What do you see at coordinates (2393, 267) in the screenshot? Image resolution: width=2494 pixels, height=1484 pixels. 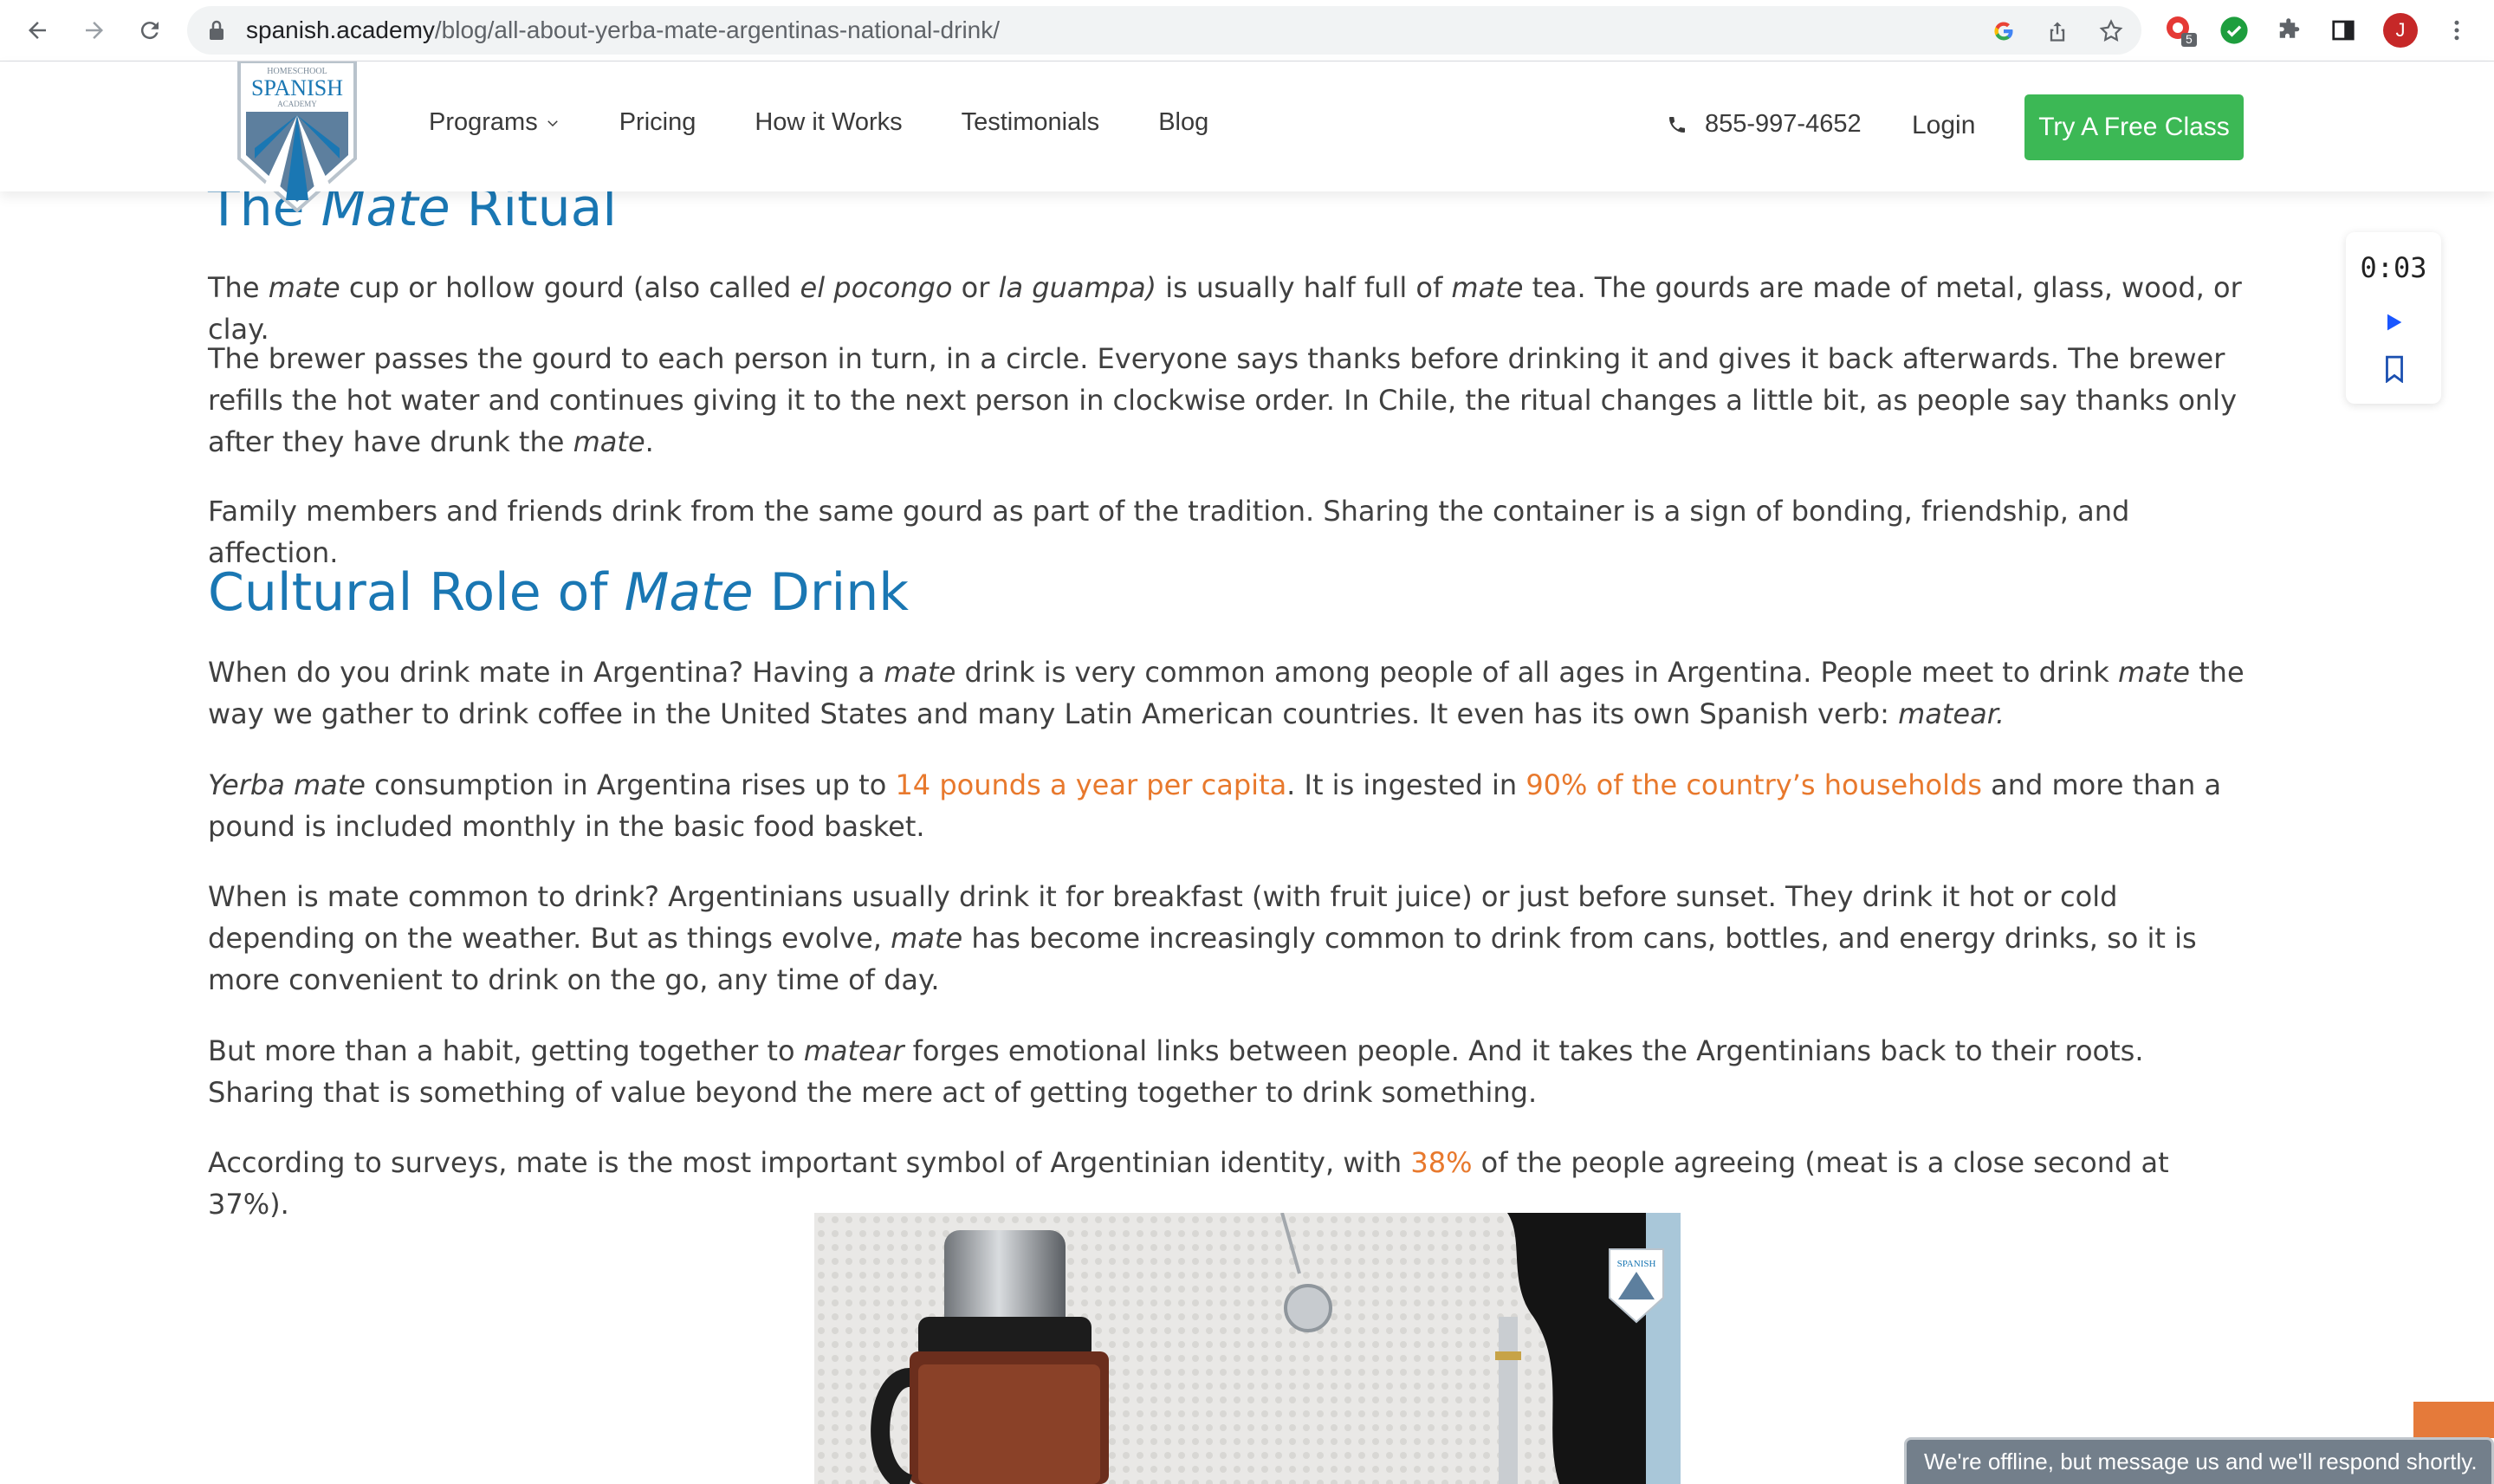 I see `audio-time: 0:03` at bounding box center [2393, 267].